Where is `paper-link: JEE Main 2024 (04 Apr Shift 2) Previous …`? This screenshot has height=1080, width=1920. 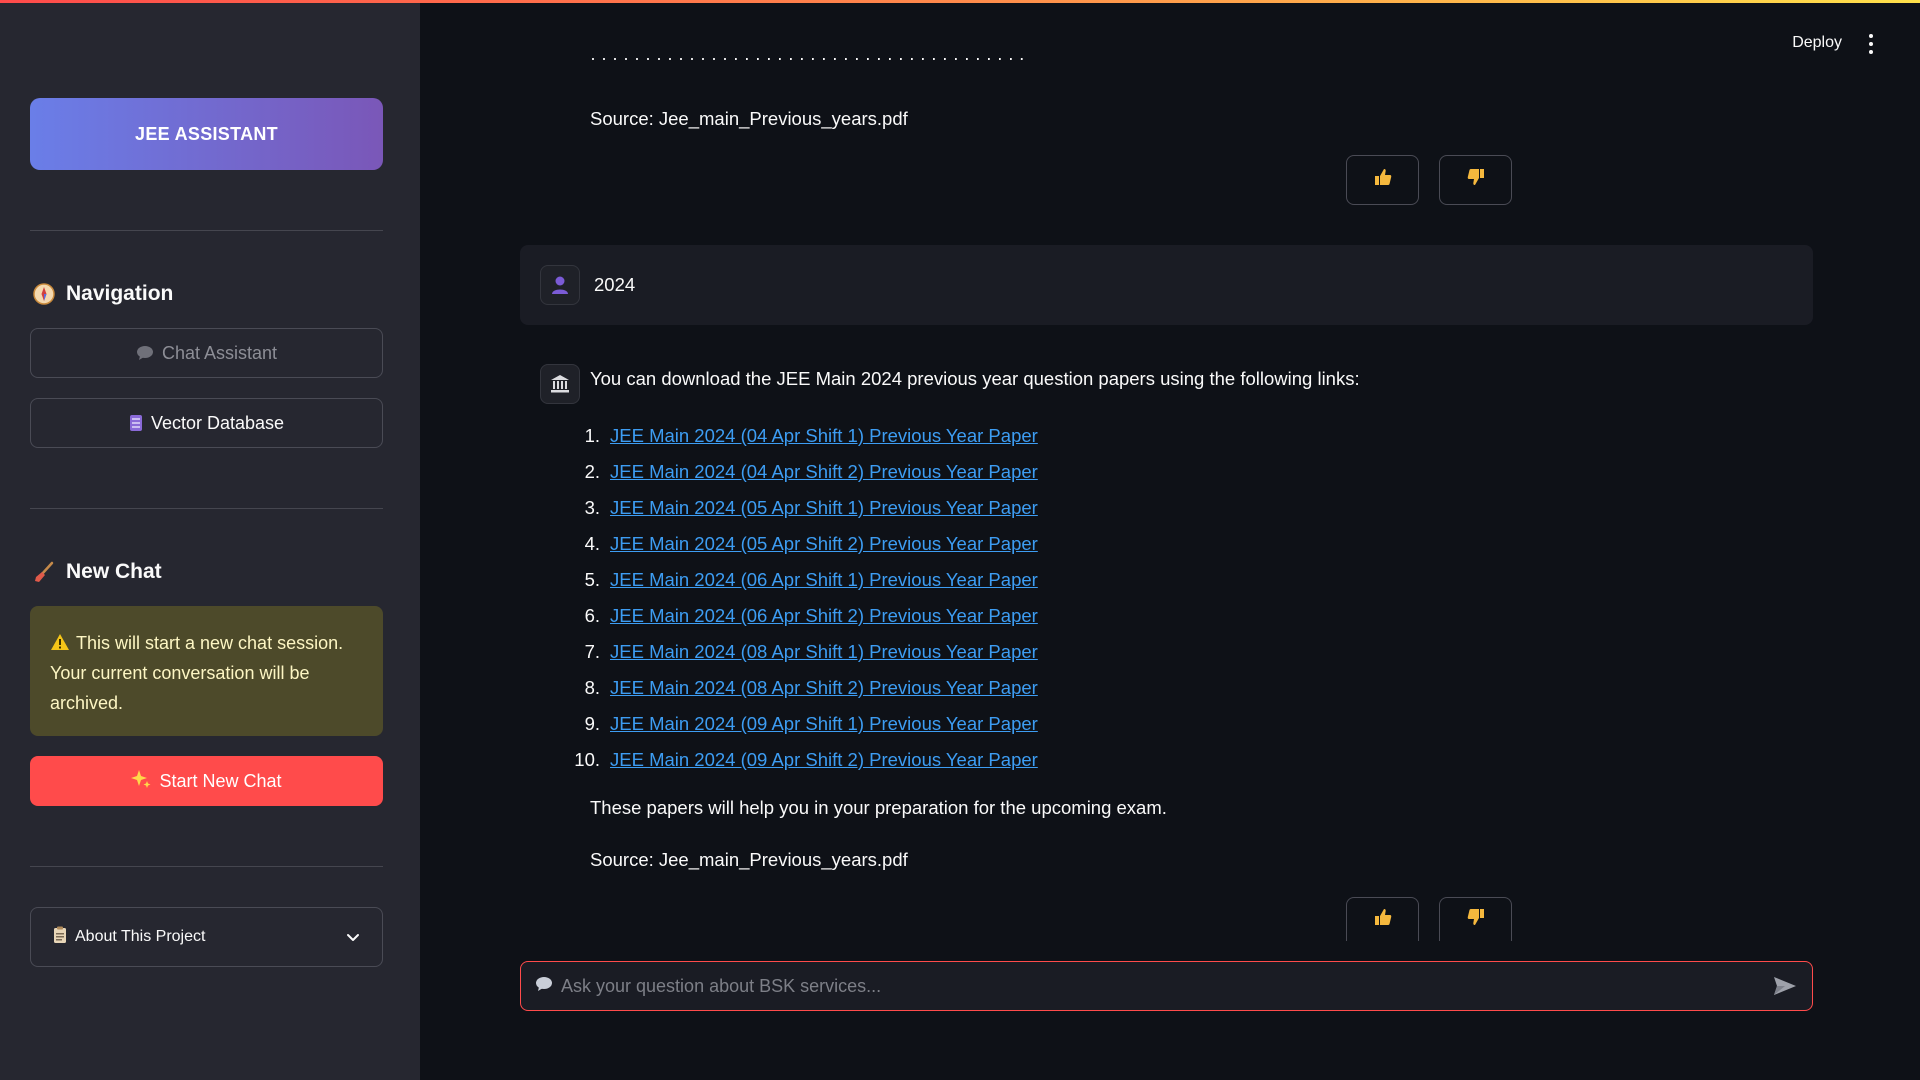
paper-link: JEE Main 2024 (04 Apr Shift 2) Previous … is located at coordinates (824, 472).